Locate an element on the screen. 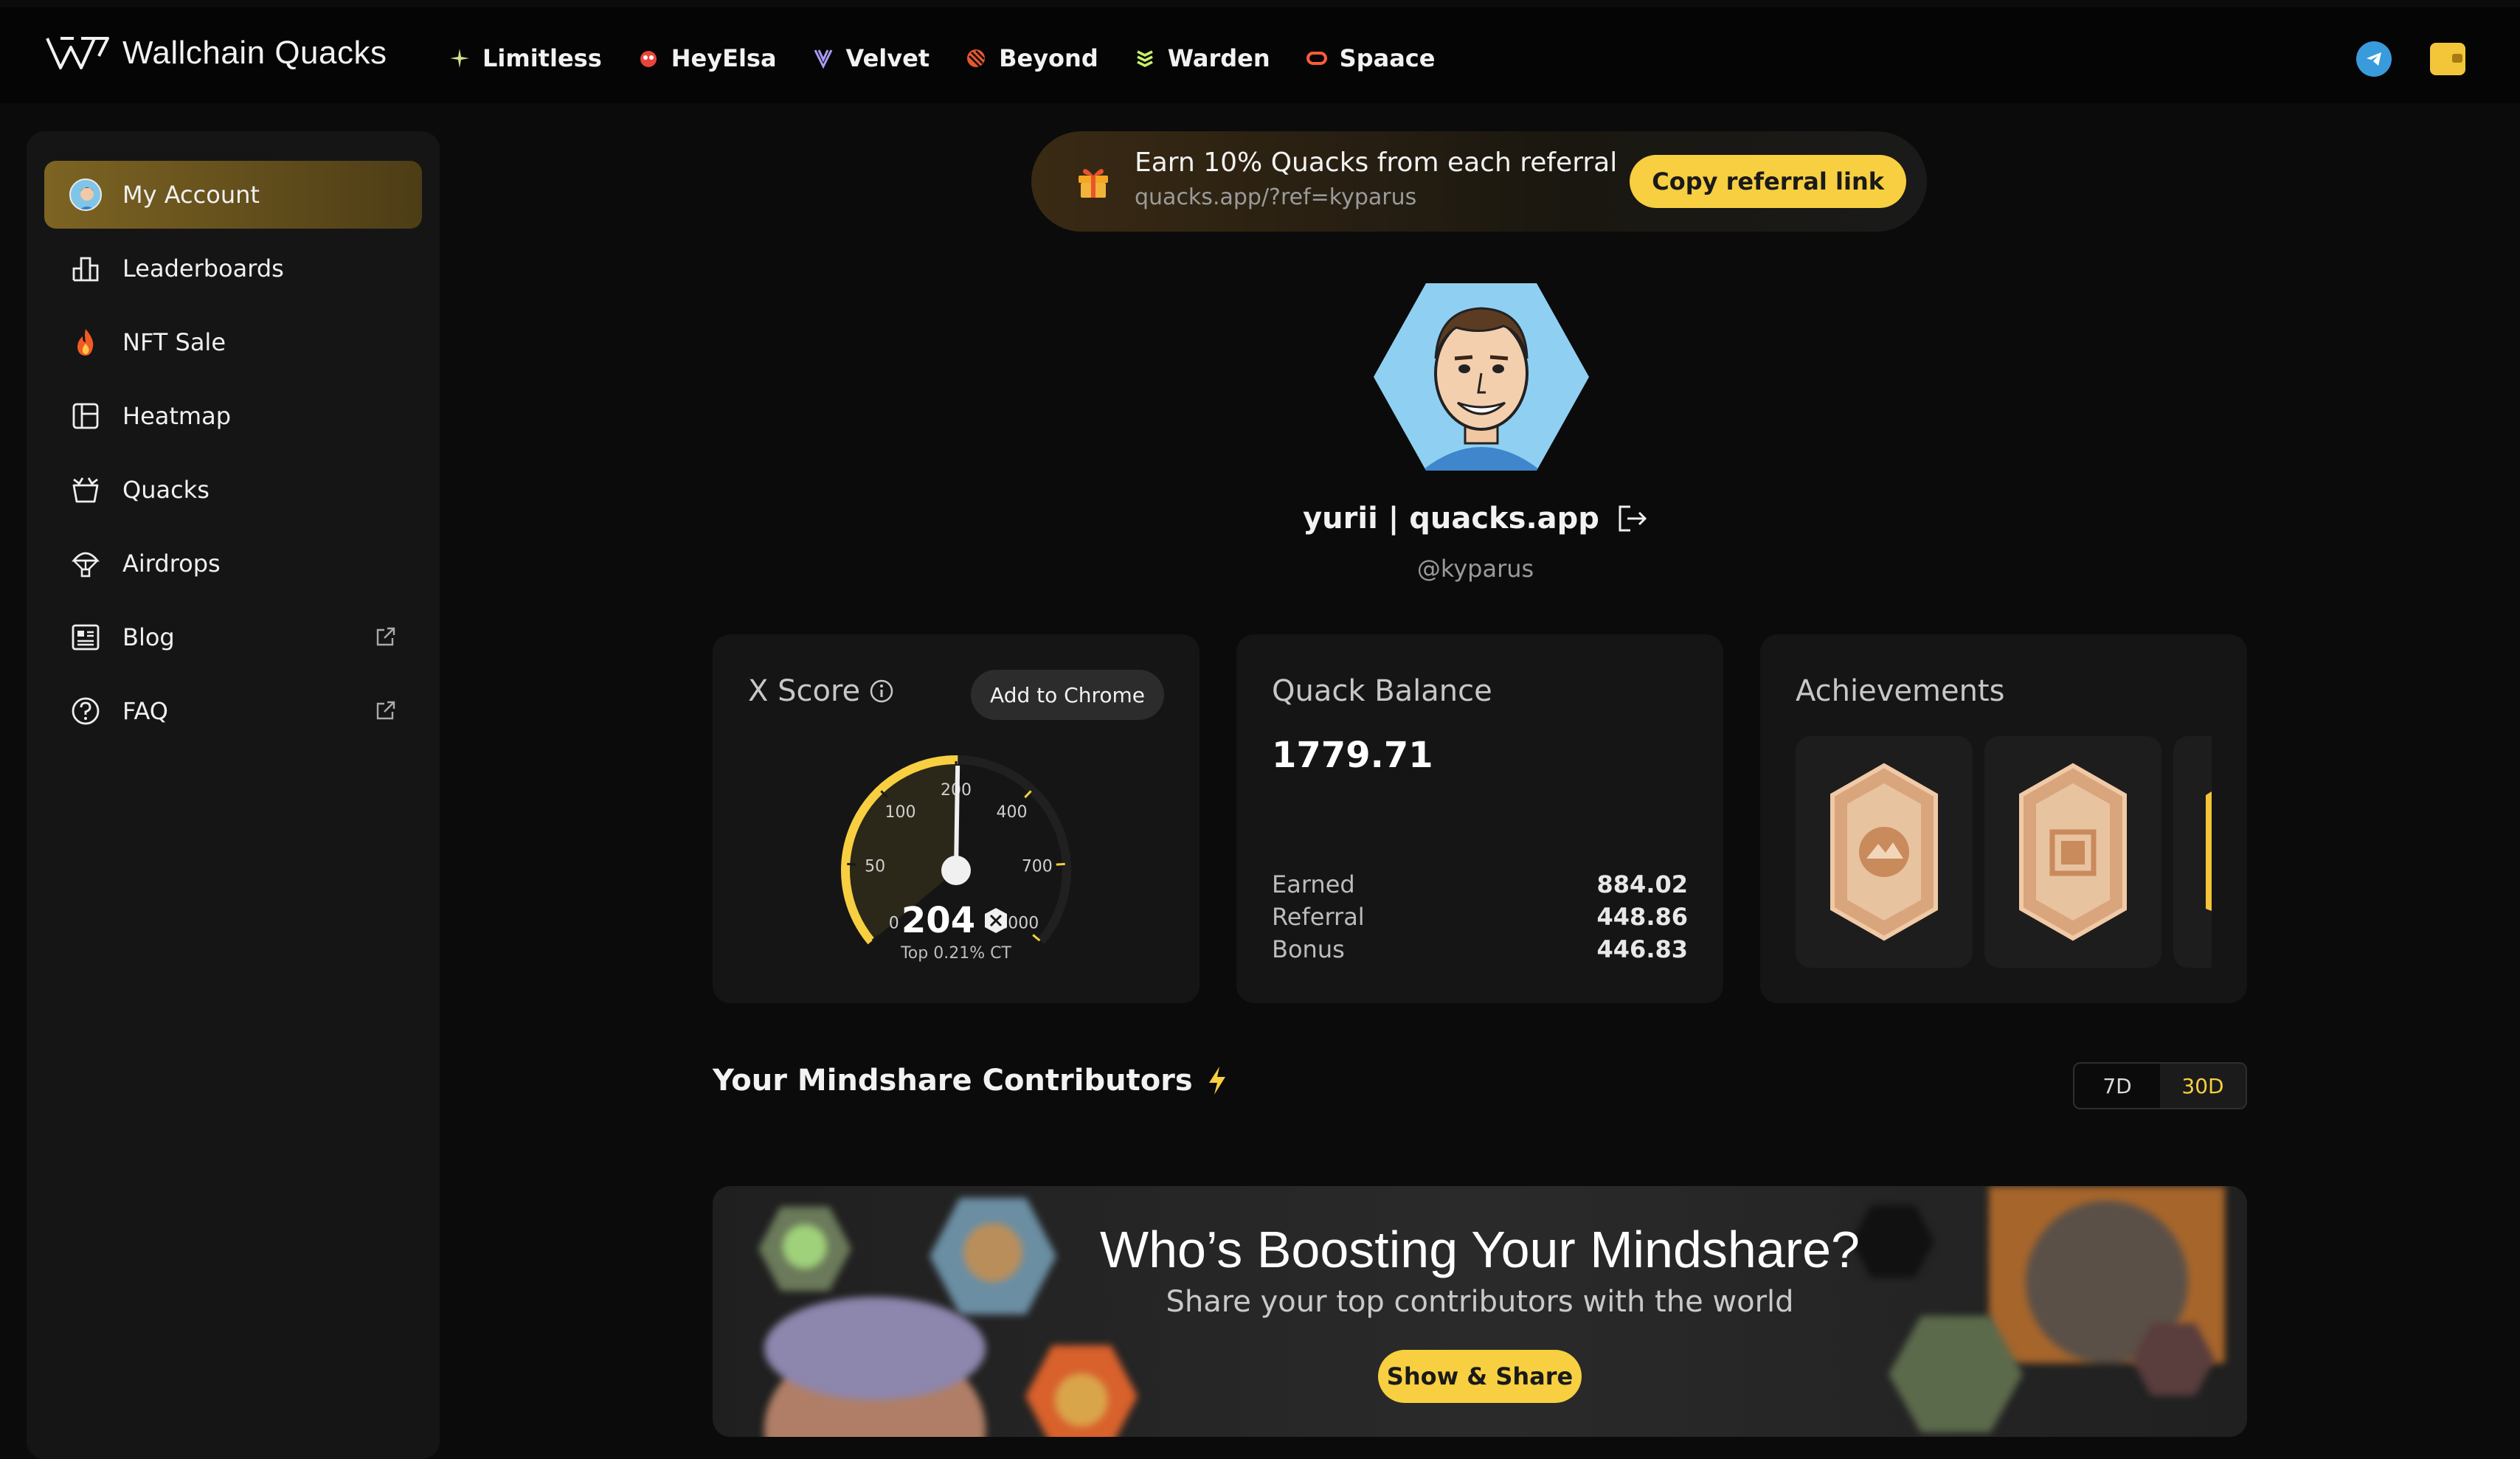 The image size is (2520, 1459). partner-spaace: Spaace is located at coordinates (1370, 58).